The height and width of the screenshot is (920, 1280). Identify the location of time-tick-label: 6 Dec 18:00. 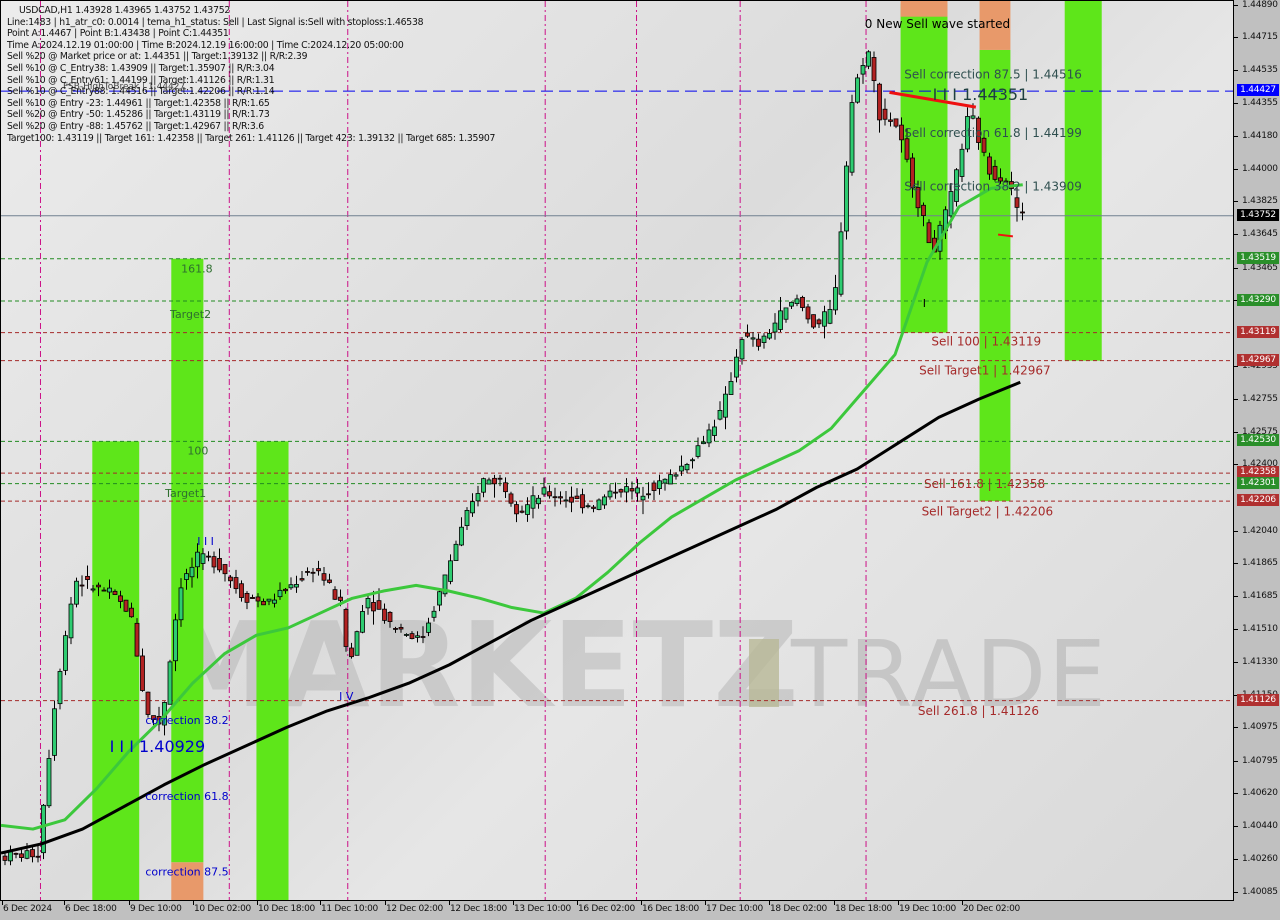
(91, 909).